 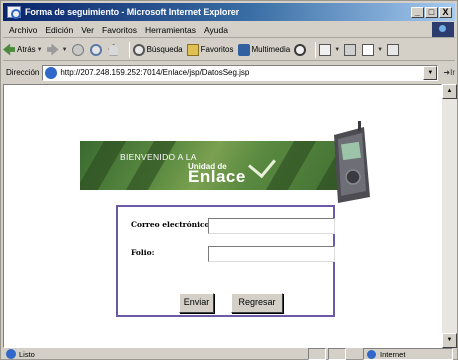 What do you see at coordinates (430, 72) in the screenshot?
I see `address-dropdown-icon: ▼` at bounding box center [430, 72].